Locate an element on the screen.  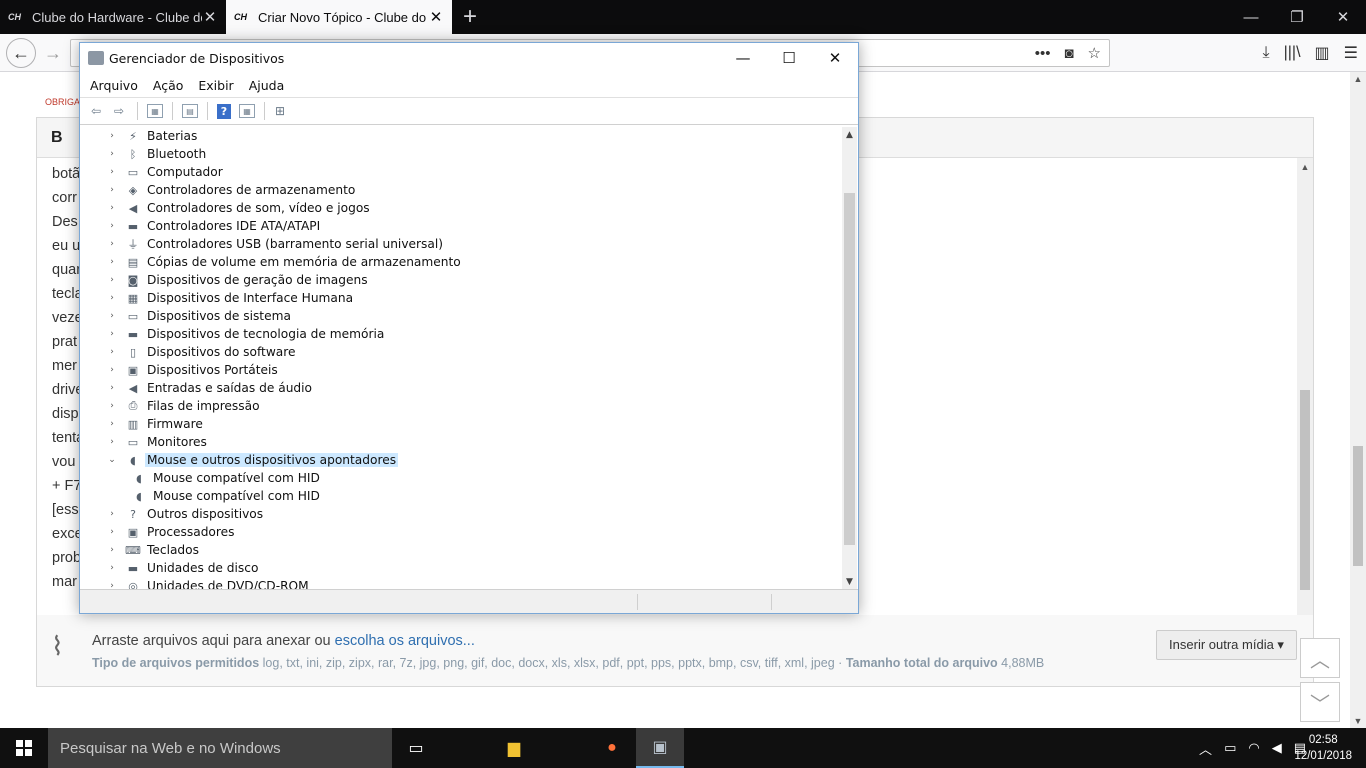
back-button: ← is located at coordinates (21, 53).